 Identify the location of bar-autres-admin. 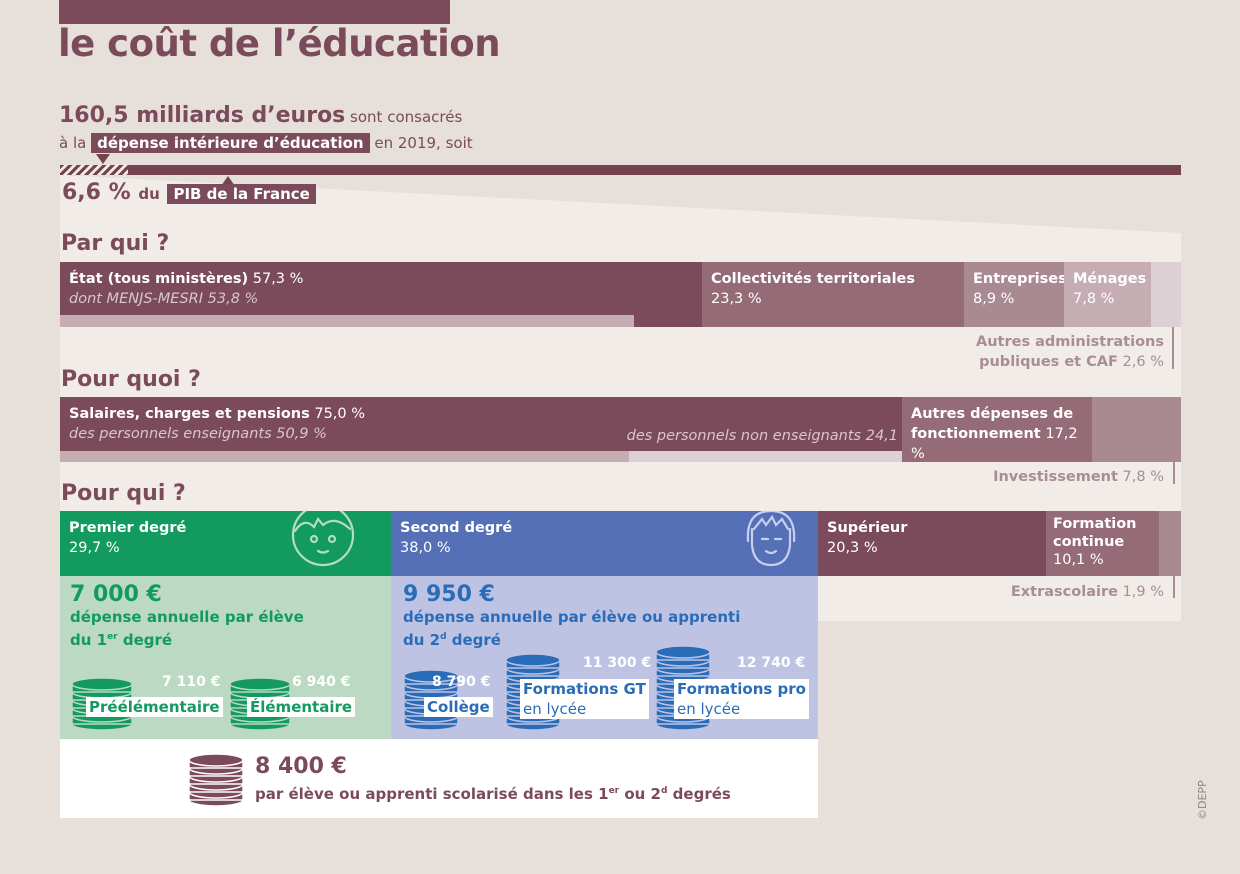
(1166, 294).